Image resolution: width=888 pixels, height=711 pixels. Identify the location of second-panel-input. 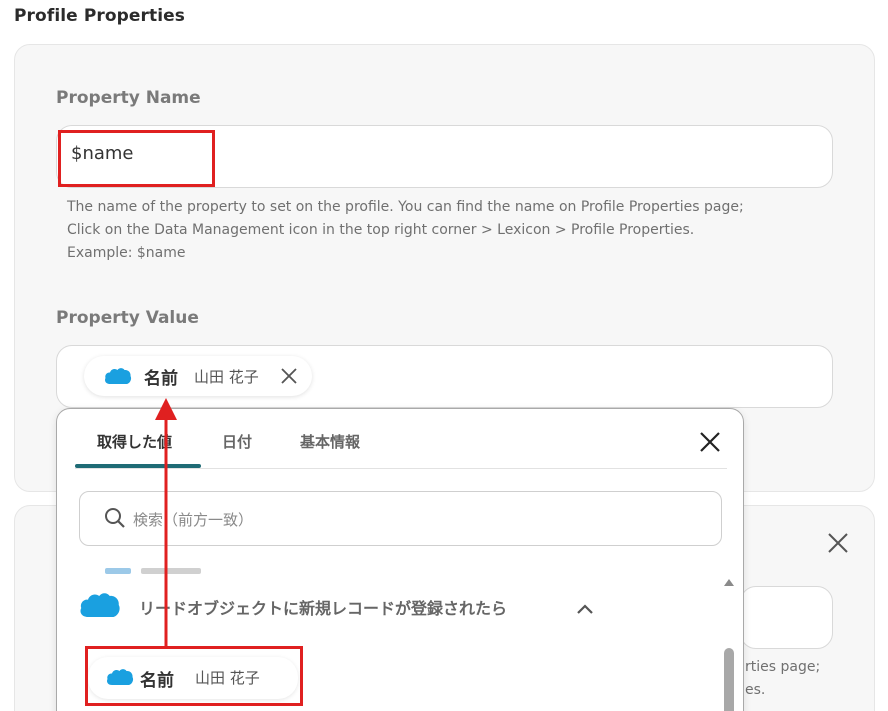
(786, 617).